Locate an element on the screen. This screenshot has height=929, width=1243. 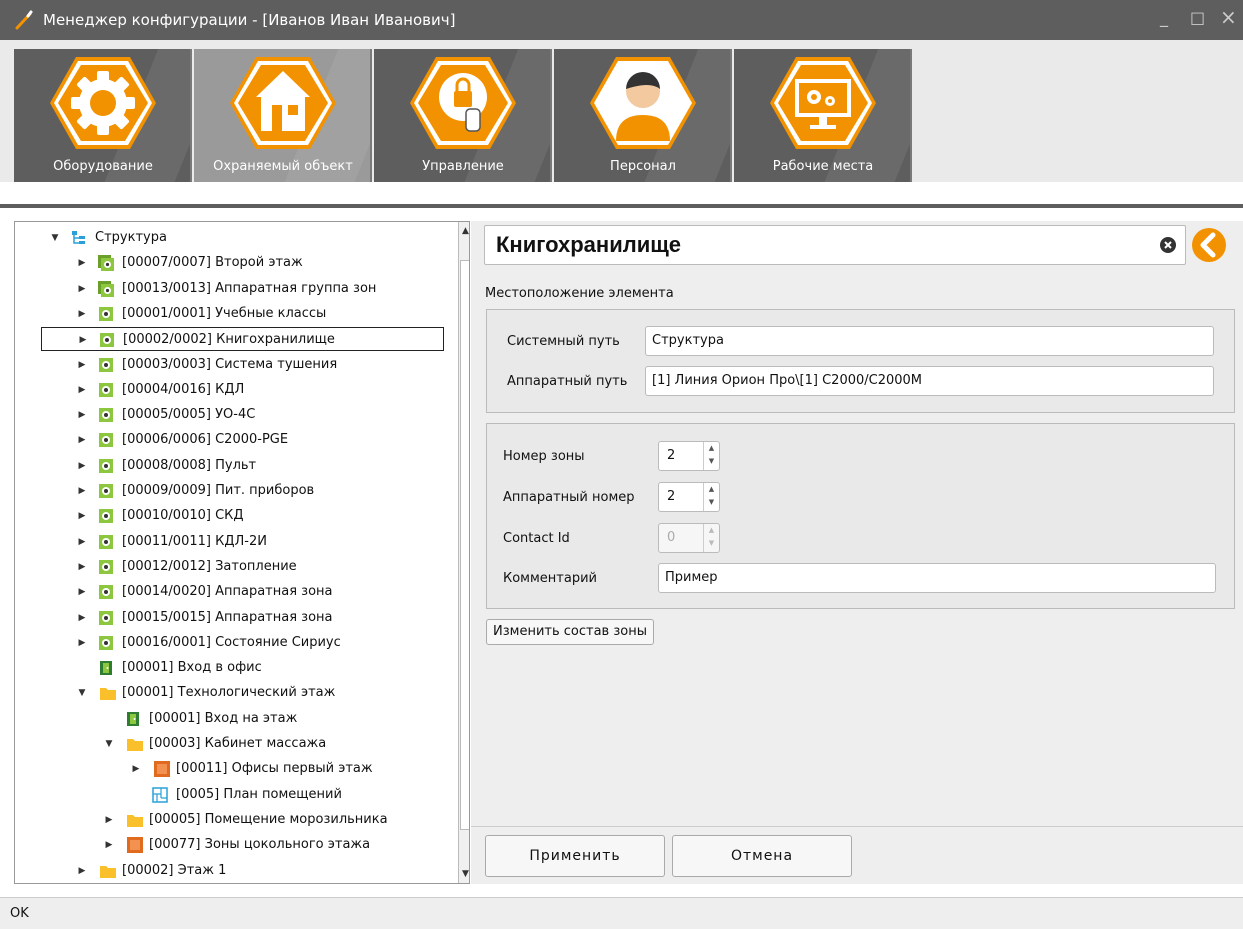
tree-item: ▼ [00003] Кабинет массажа is located at coordinates (235, 744).